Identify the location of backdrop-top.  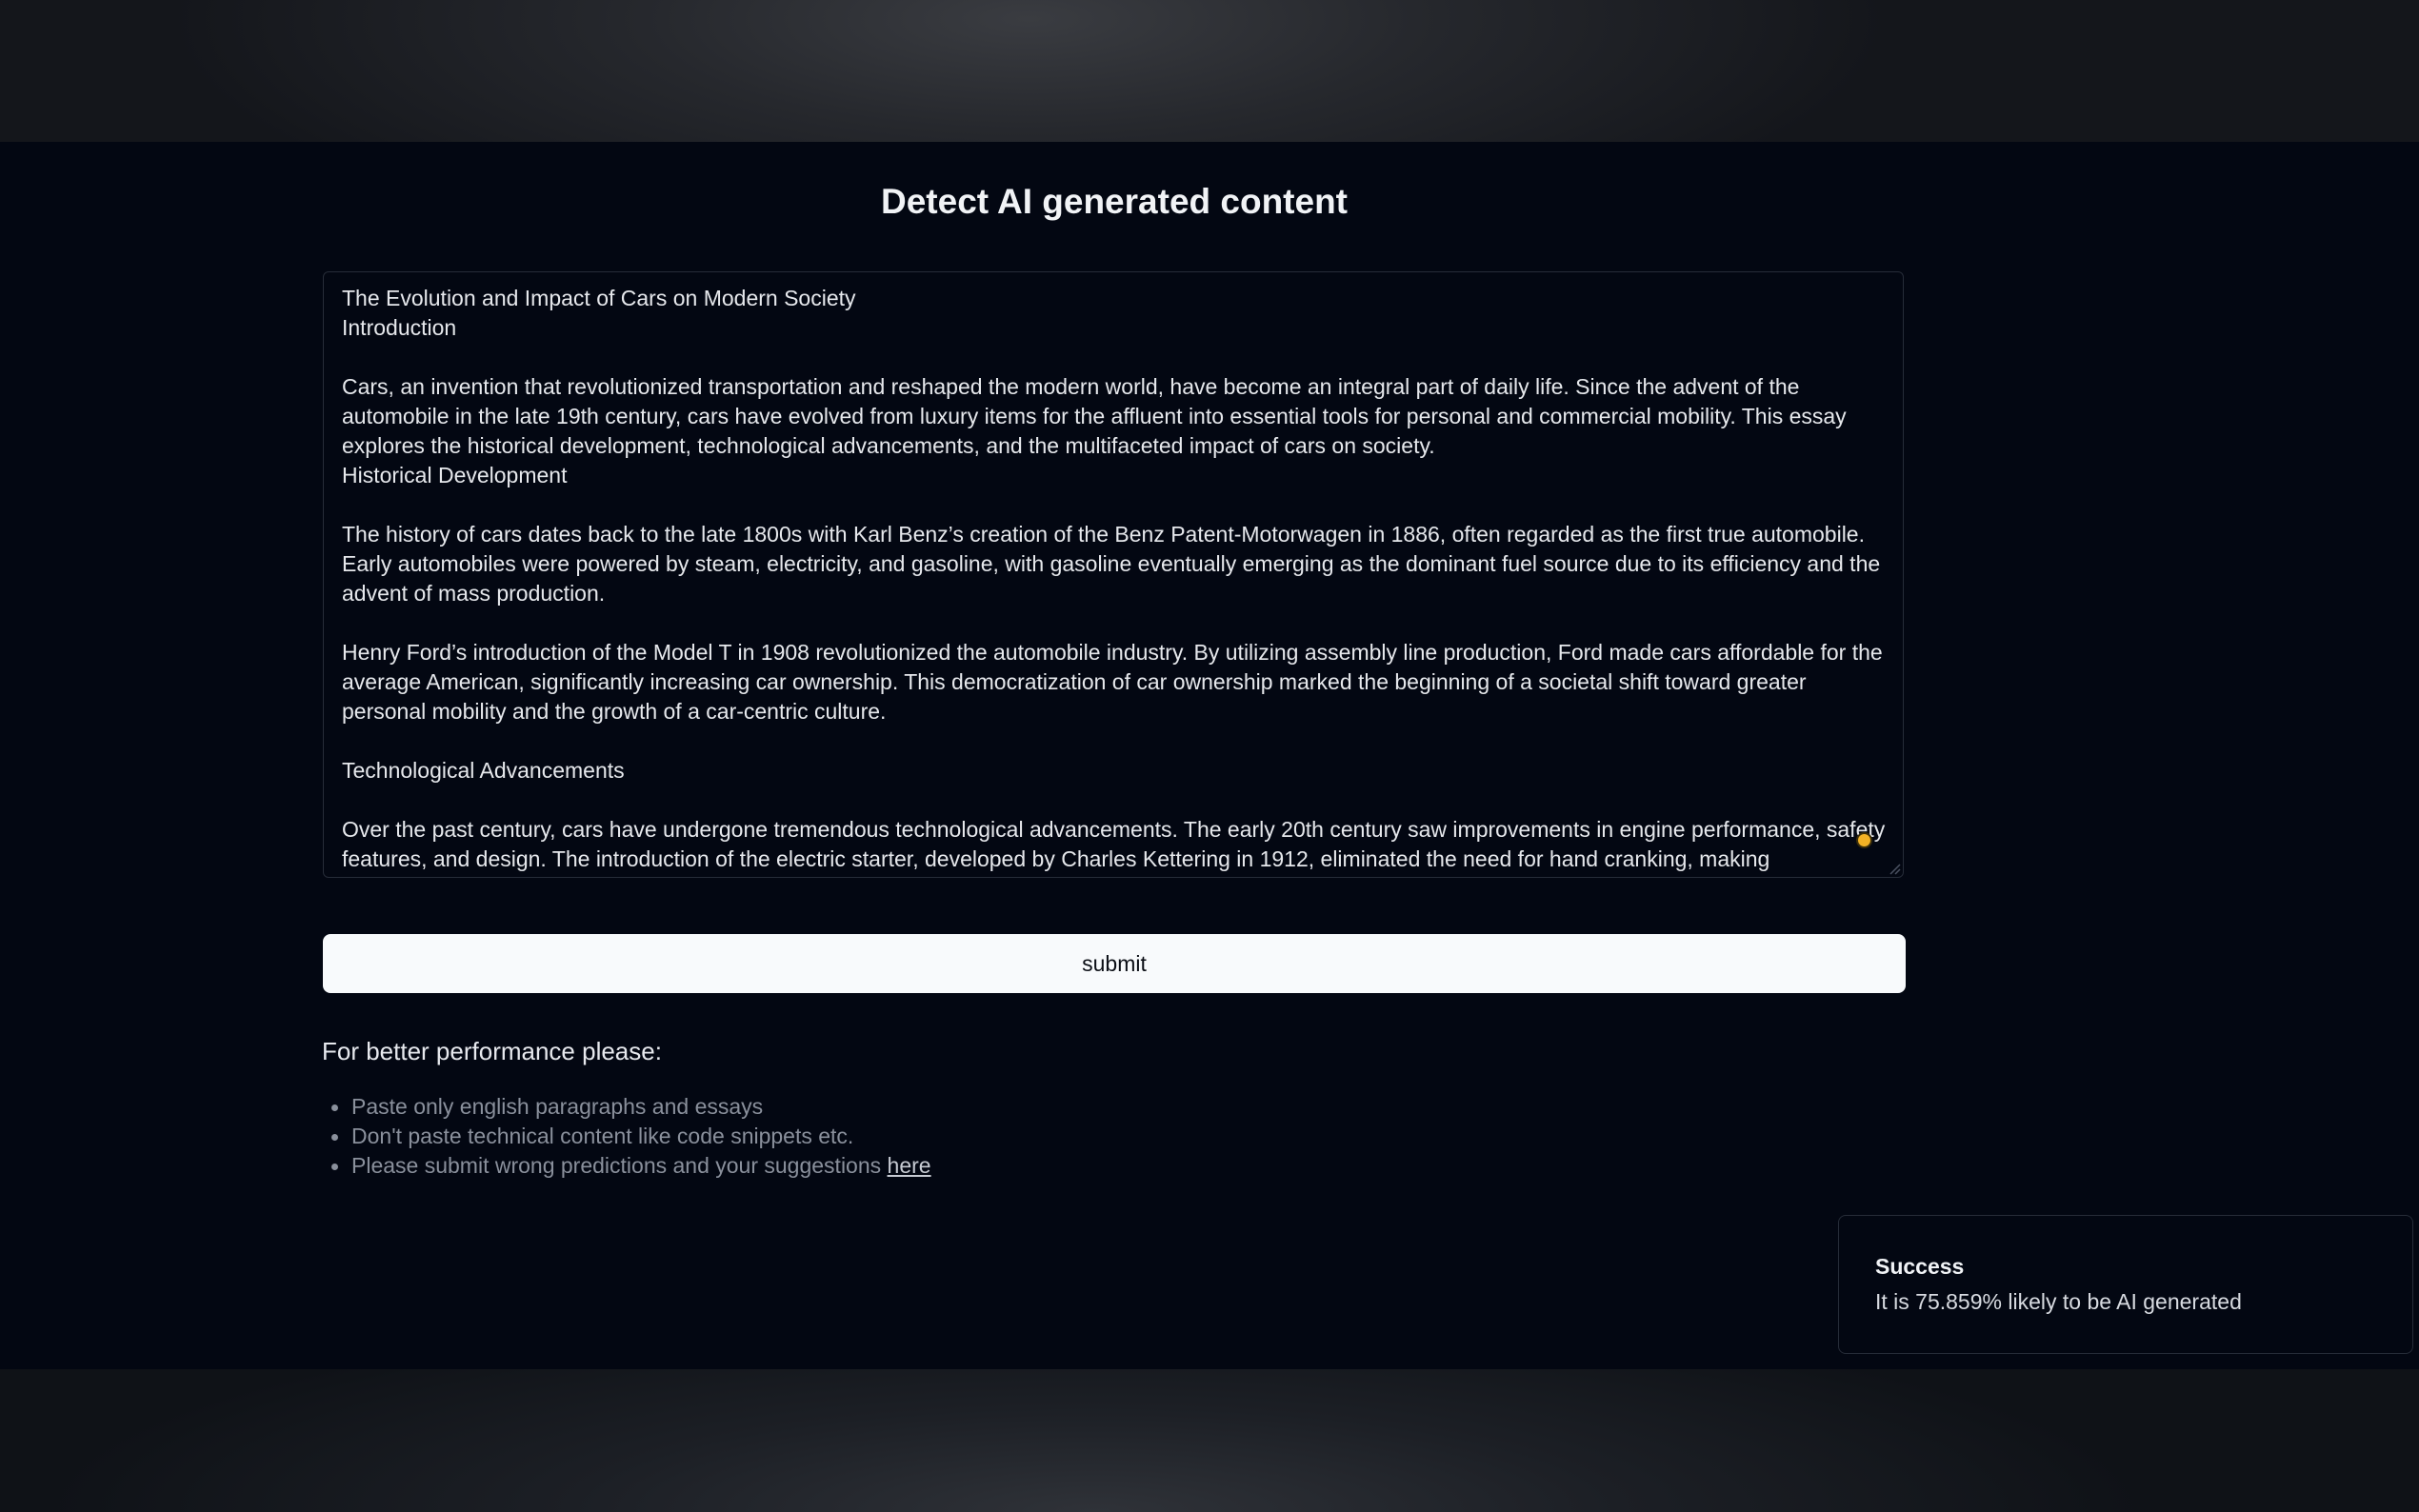
(1209, 71).